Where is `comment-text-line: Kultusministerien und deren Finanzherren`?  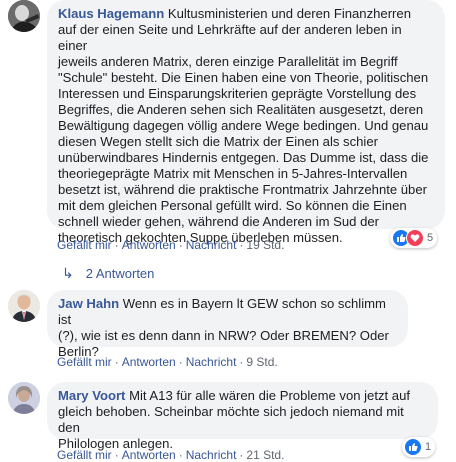 comment-text-line: Kultusministerien und deren Finanzherren is located at coordinates (289, 13).